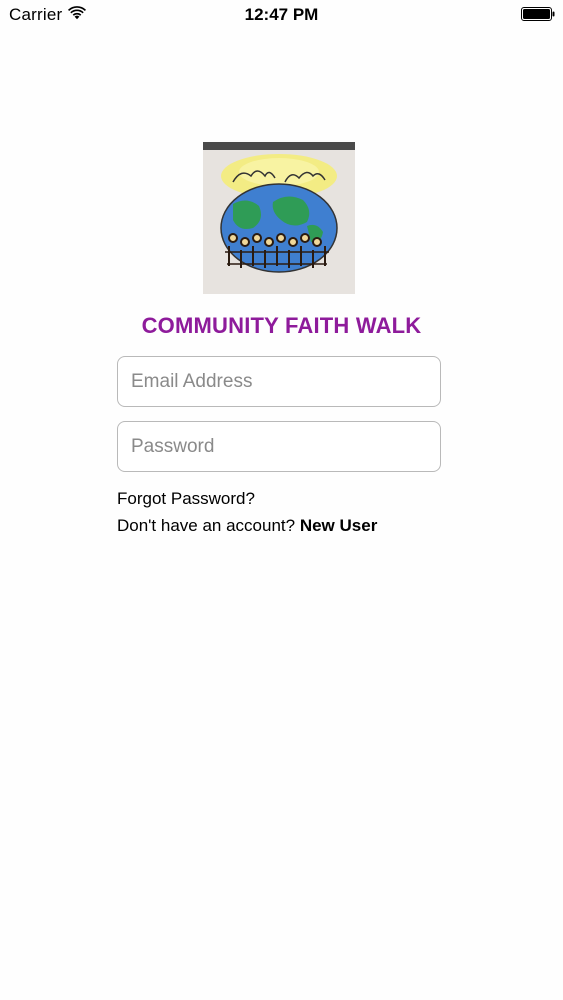 The image size is (563, 1000). I want to click on no-account-text: Don't have an account?, so click(206, 525).